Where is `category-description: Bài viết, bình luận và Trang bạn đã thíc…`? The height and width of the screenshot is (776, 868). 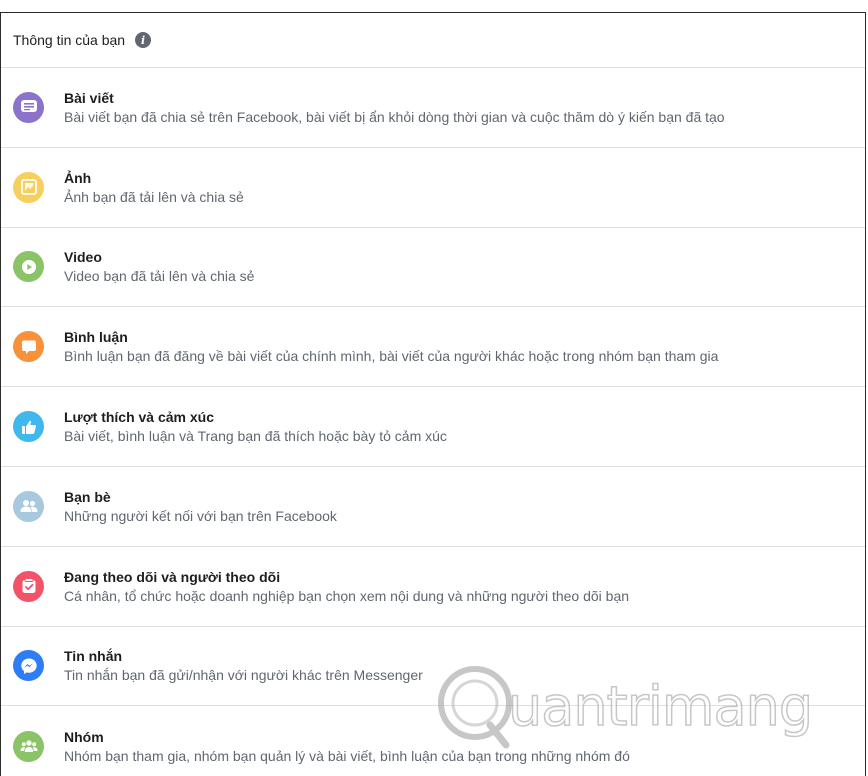
category-description: Bài viết, bình luận và Trang bạn đã thíc… is located at coordinates (255, 436).